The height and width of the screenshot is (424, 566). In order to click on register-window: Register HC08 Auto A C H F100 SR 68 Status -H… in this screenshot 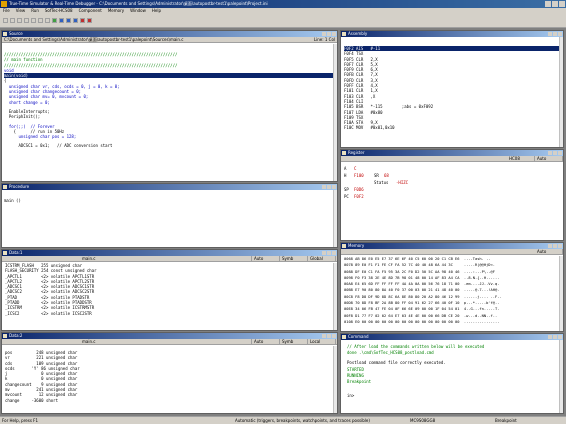, I will do `click(452, 195)`.